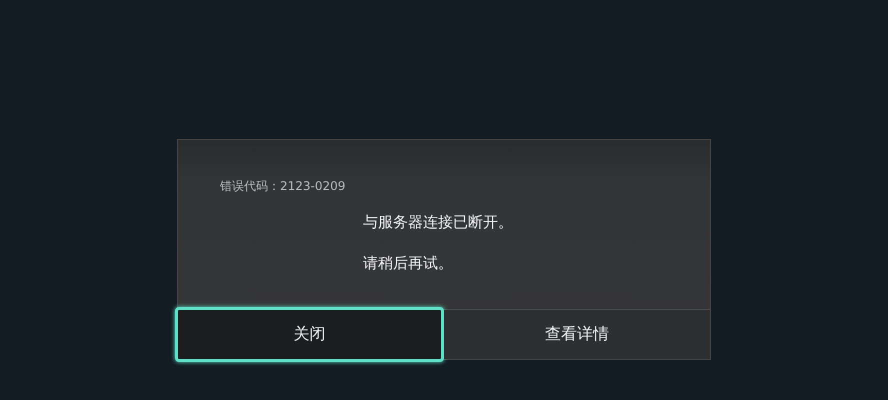  I want to click on dialog-button: 查看详情, so click(577, 334).